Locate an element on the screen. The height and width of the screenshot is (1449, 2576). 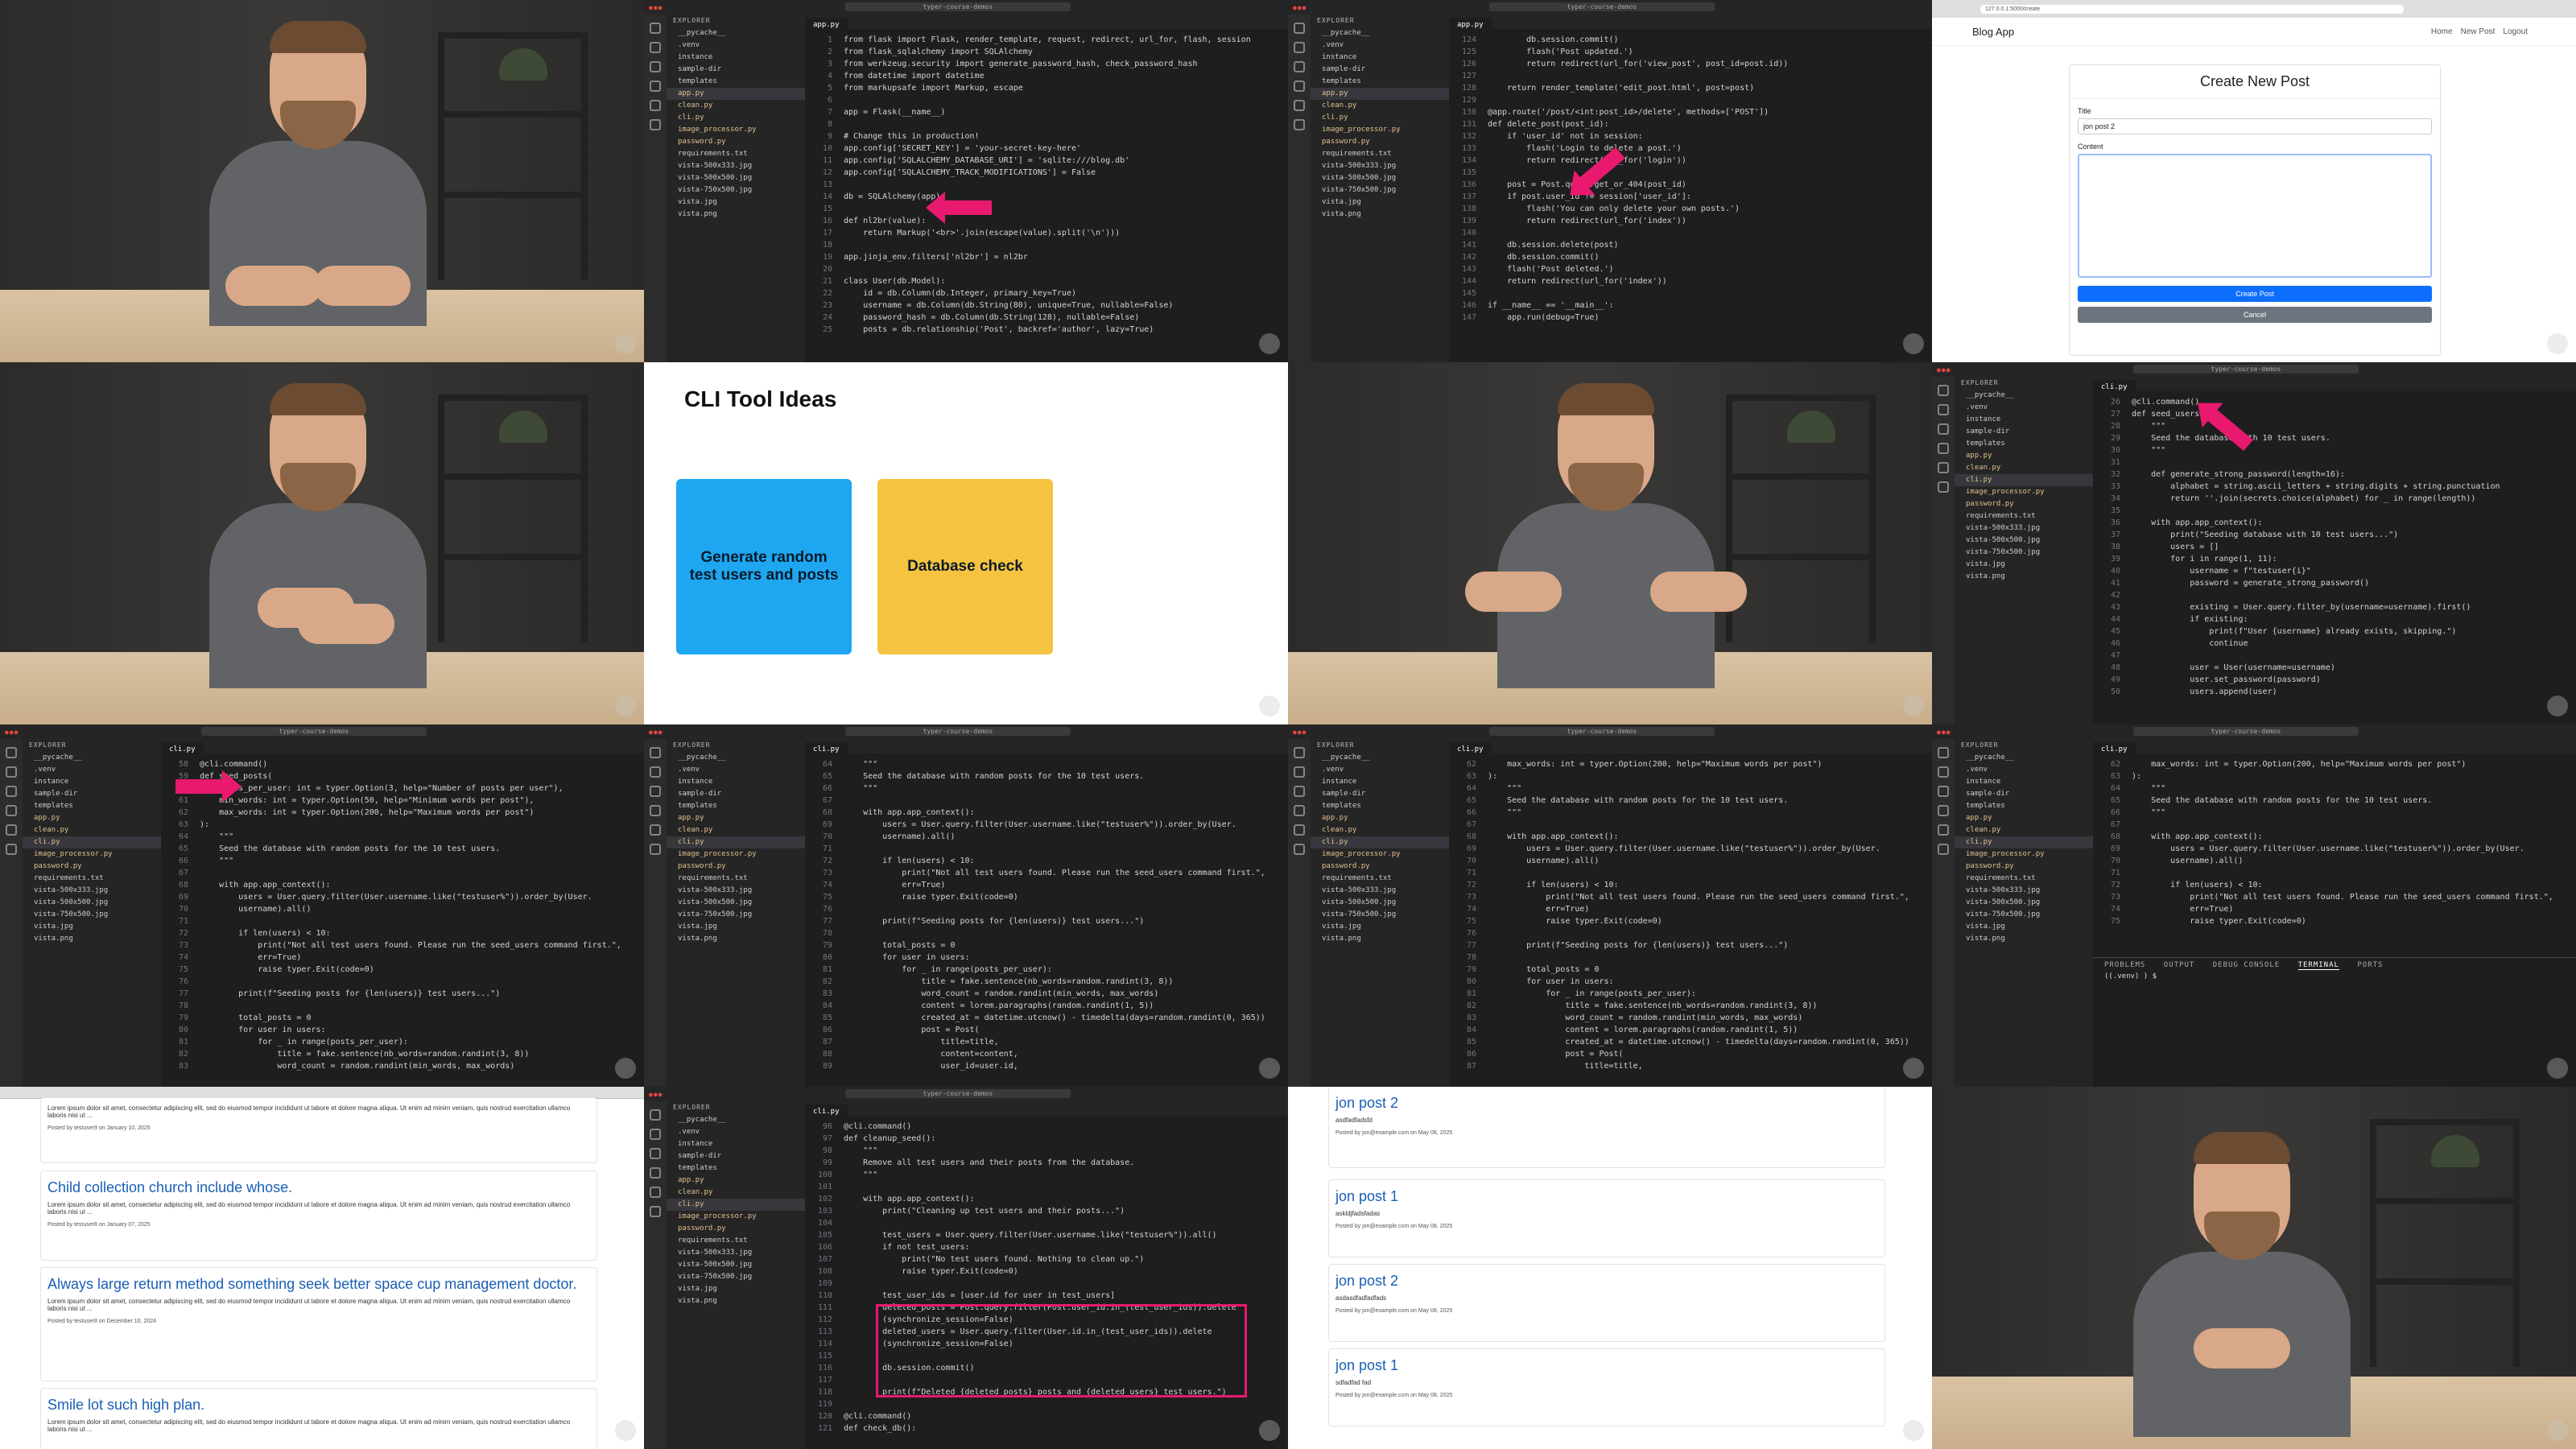
tab-debug-console: DEBUG CONSOLE is located at coordinates (2246, 965).